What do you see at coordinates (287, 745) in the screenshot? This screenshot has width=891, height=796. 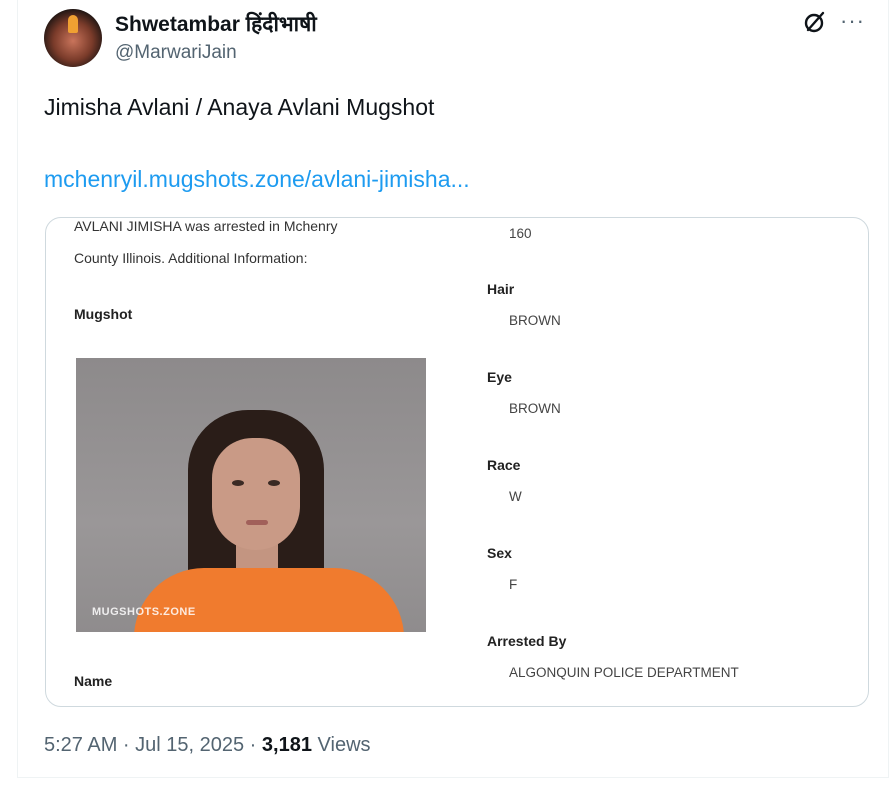 I see `views-count: 3,181` at bounding box center [287, 745].